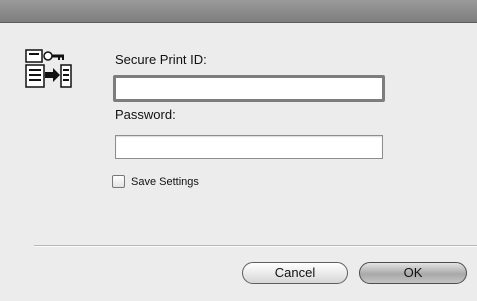  I want to click on secure-print-id-label: Secure Print ID:, so click(161, 59).